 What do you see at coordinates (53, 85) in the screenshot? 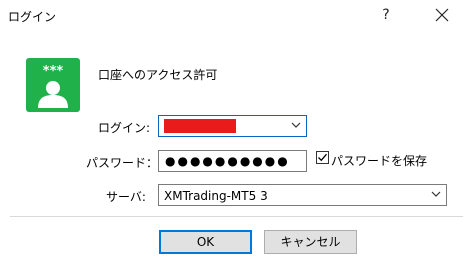
I see `account-access-icon: ***` at bounding box center [53, 85].